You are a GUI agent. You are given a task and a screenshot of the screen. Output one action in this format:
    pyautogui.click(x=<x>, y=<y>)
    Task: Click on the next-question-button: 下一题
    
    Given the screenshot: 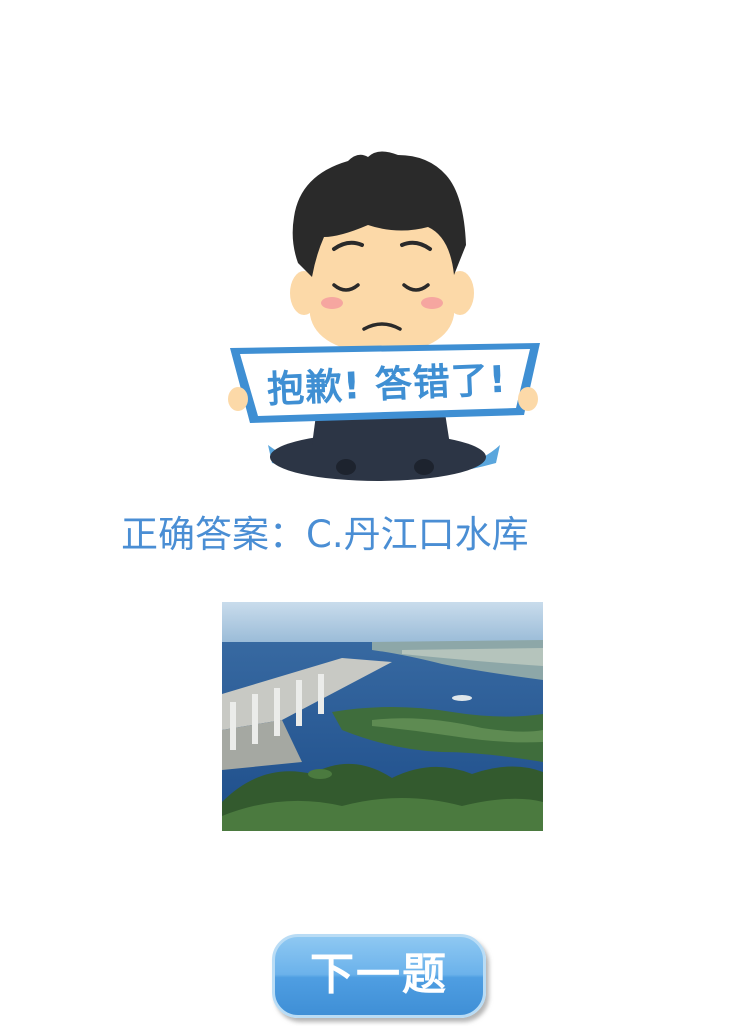 What is the action you would take?
    pyautogui.click(x=379, y=976)
    